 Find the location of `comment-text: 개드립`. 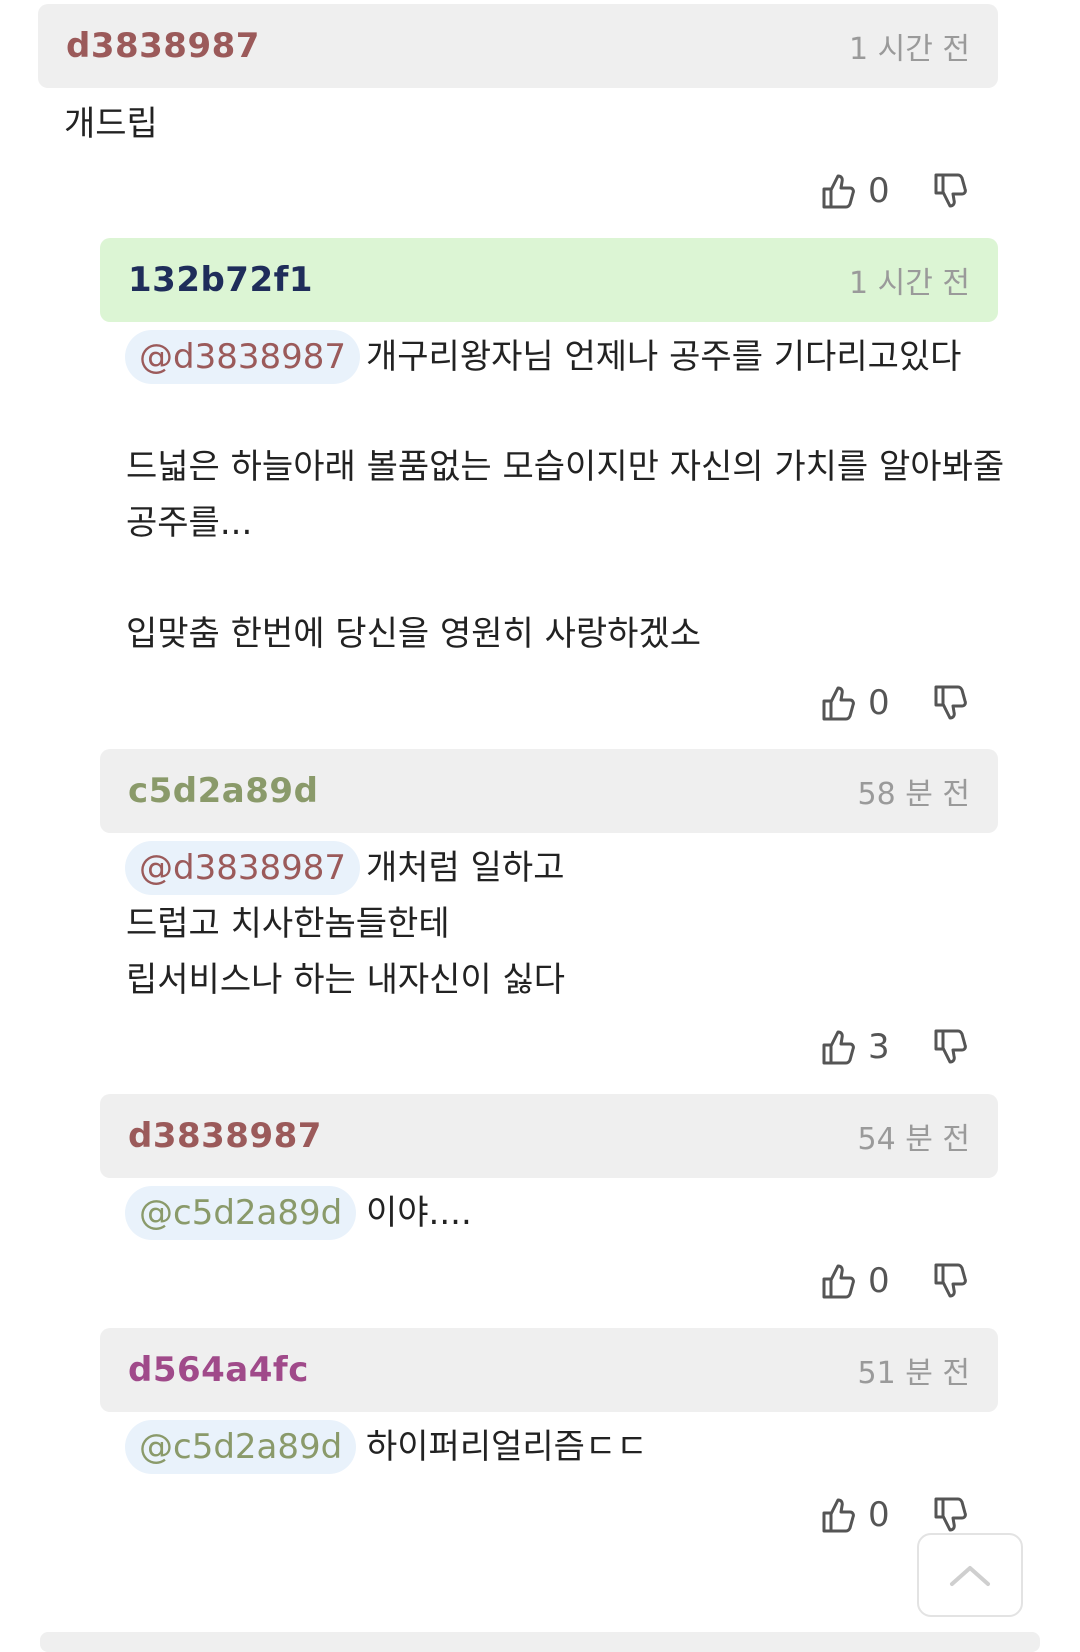

comment-text: 개드립 is located at coordinates (111, 124).